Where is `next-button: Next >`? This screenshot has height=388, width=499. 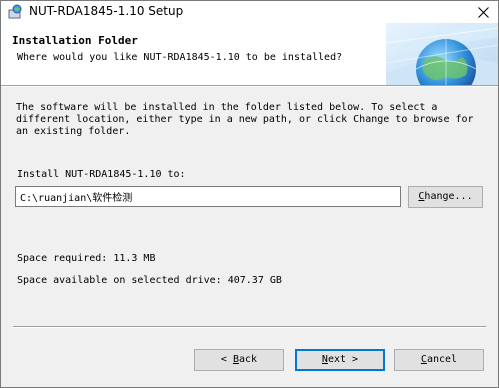
next-button: Next > is located at coordinates (340, 360).